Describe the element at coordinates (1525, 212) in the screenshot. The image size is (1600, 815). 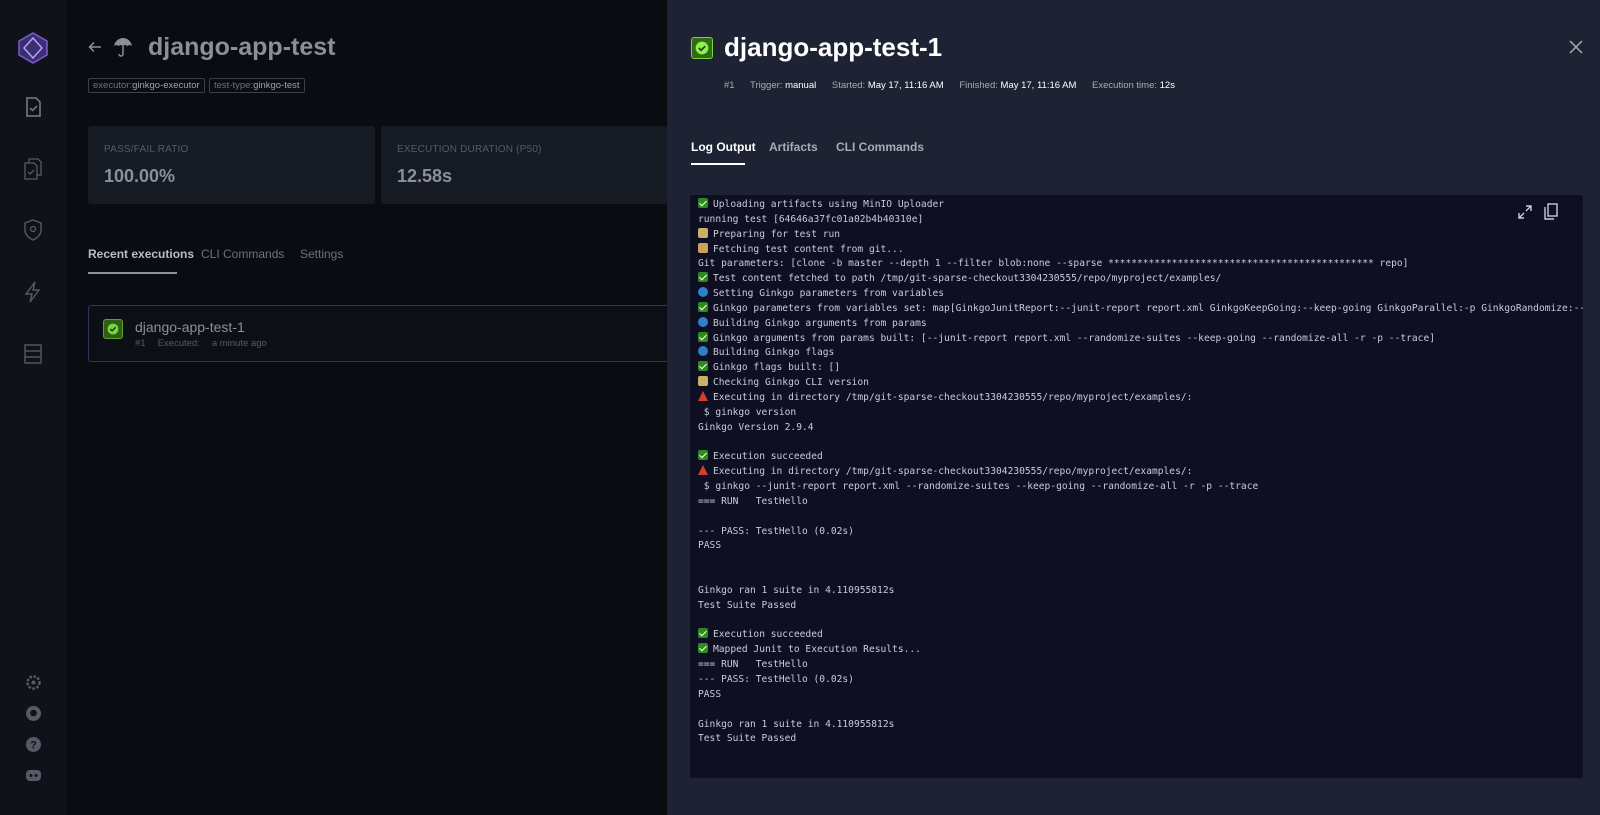
I see `fullscreen-icon` at that location.